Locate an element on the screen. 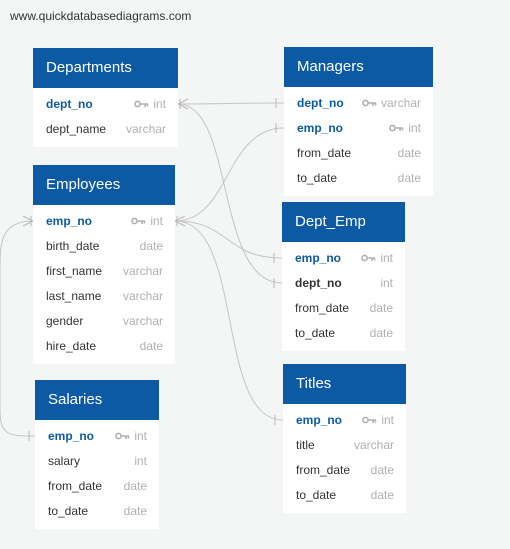  field-name: first_name is located at coordinates (74, 270).